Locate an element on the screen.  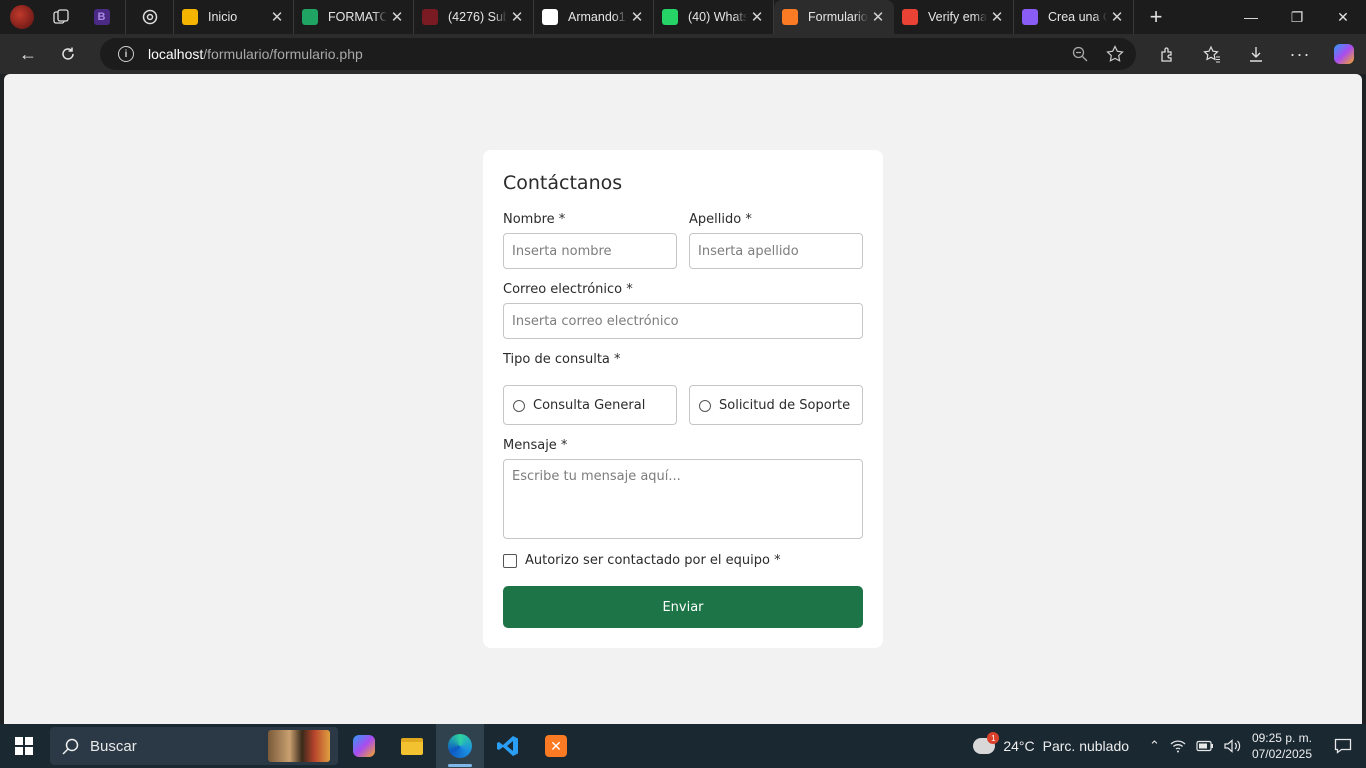
site-info-icon: i is located at coordinates (126, 54).